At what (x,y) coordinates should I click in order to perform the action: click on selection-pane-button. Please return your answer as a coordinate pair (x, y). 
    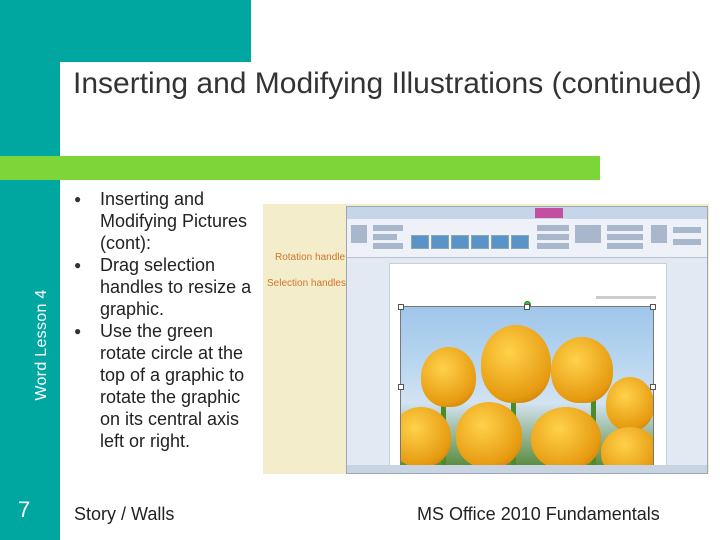
    Looking at the image, I should click on (625, 246).